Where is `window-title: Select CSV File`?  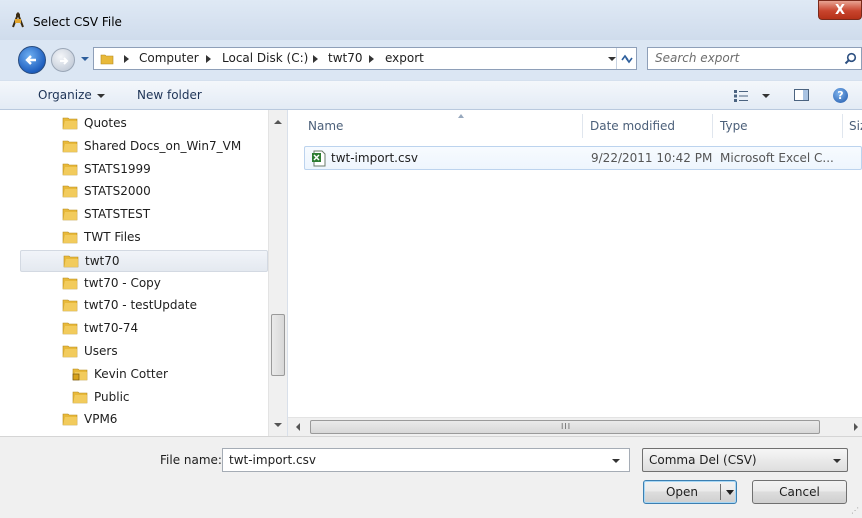 window-title: Select CSV File is located at coordinates (77, 22).